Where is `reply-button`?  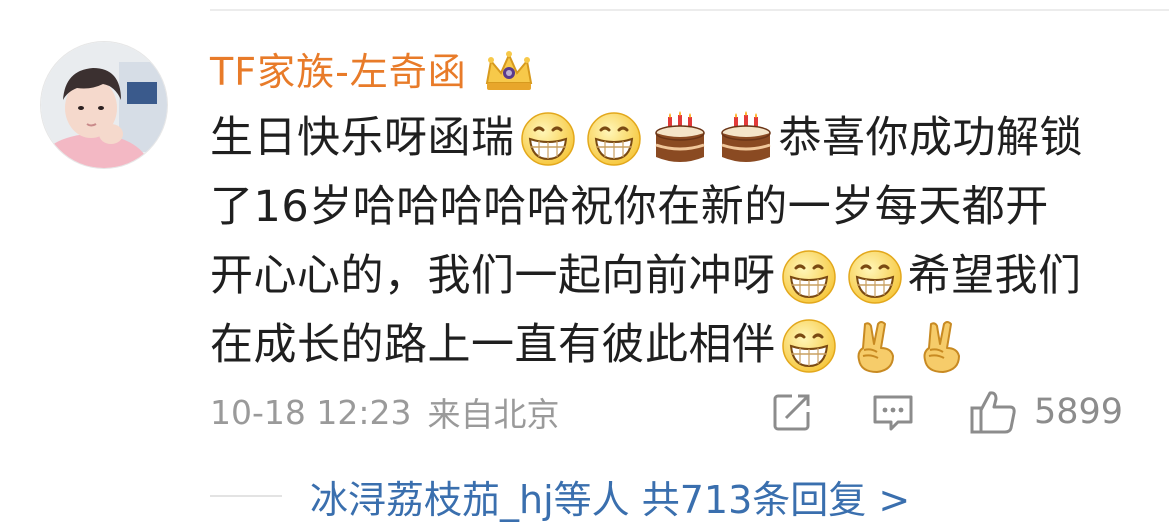
reply-button is located at coordinates (893, 412).